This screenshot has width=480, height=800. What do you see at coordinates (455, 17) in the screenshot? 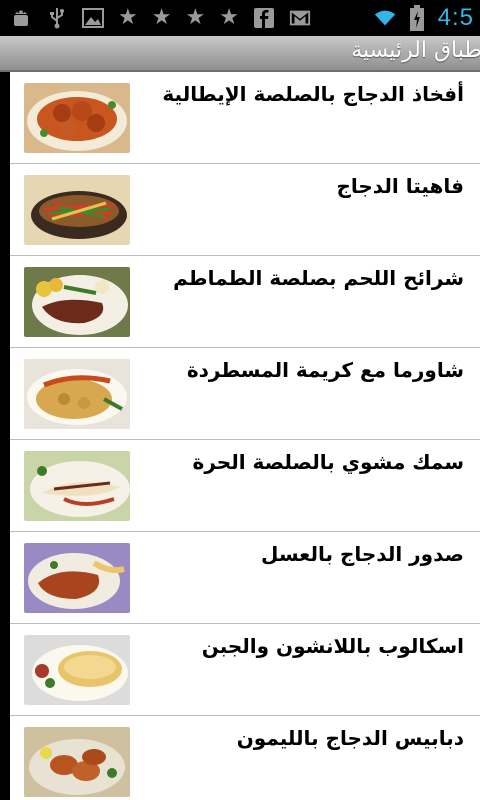
I see `clock: 4:5` at bounding box center [455, 17].